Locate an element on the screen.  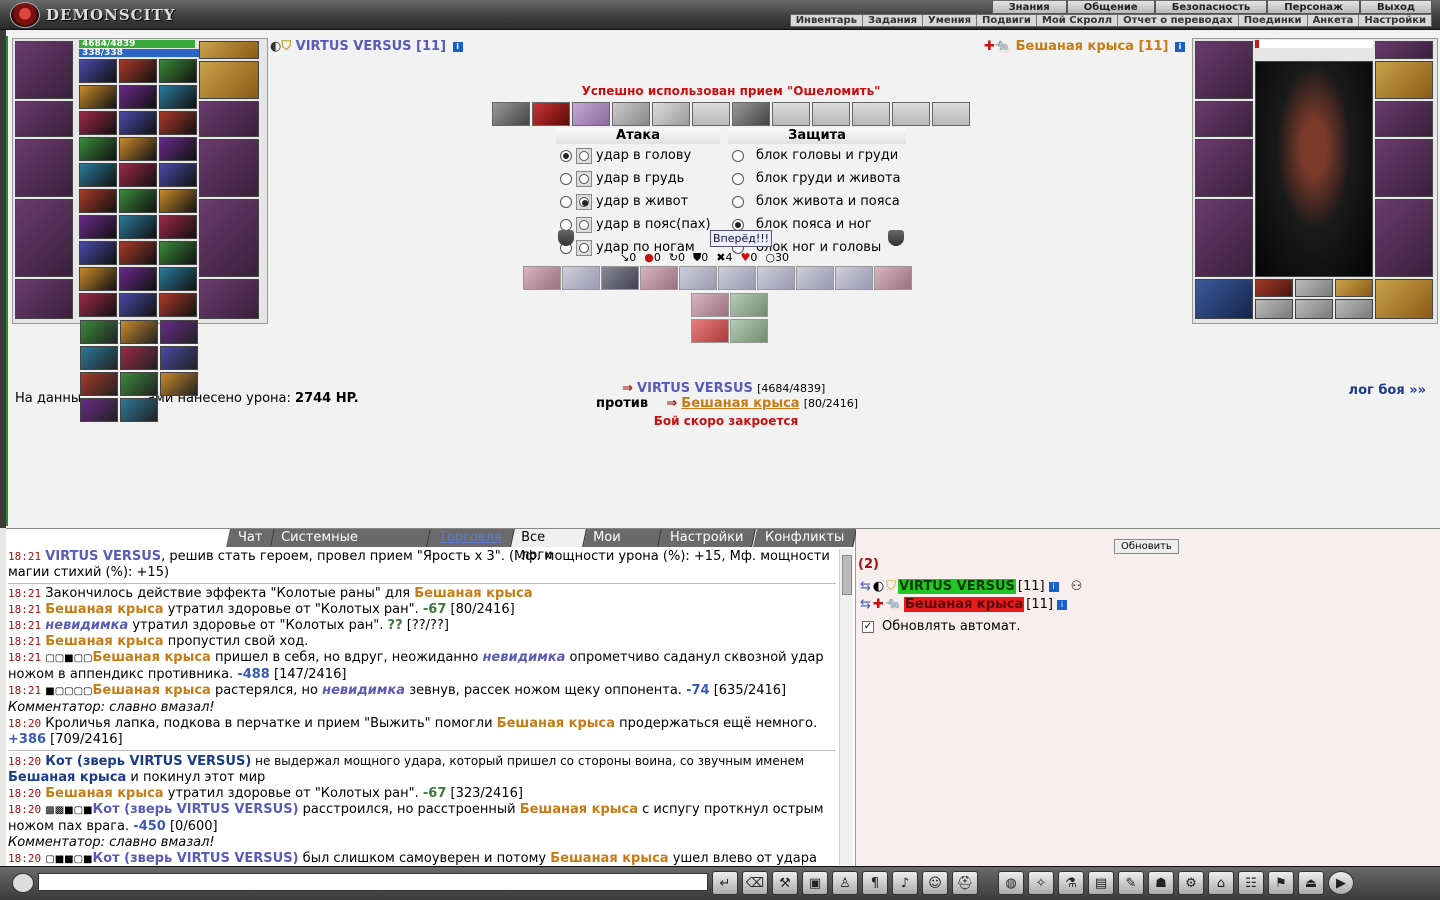
defense-radio is located at coordinates (738, 155).